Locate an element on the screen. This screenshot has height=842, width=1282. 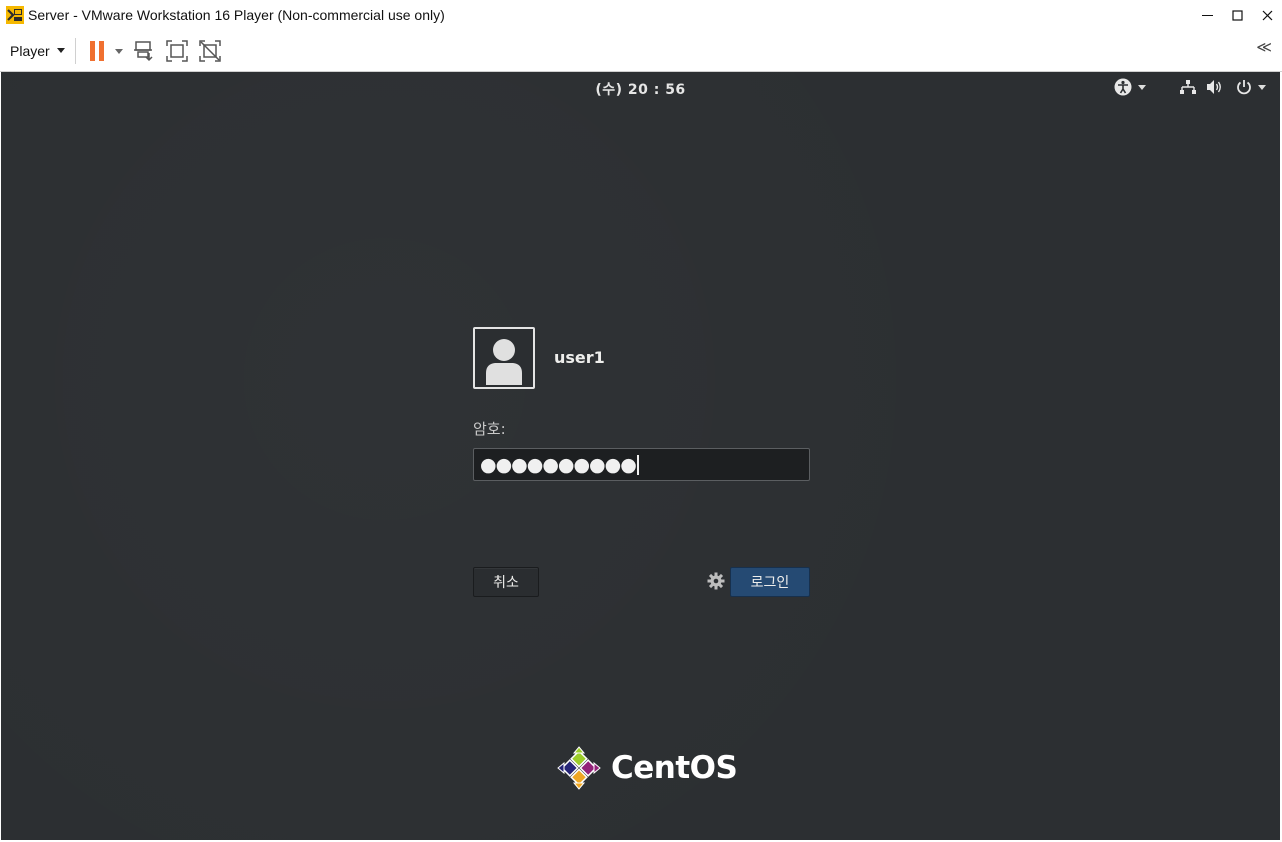
login-button: 로그인 is located at coordinates (770, 582).